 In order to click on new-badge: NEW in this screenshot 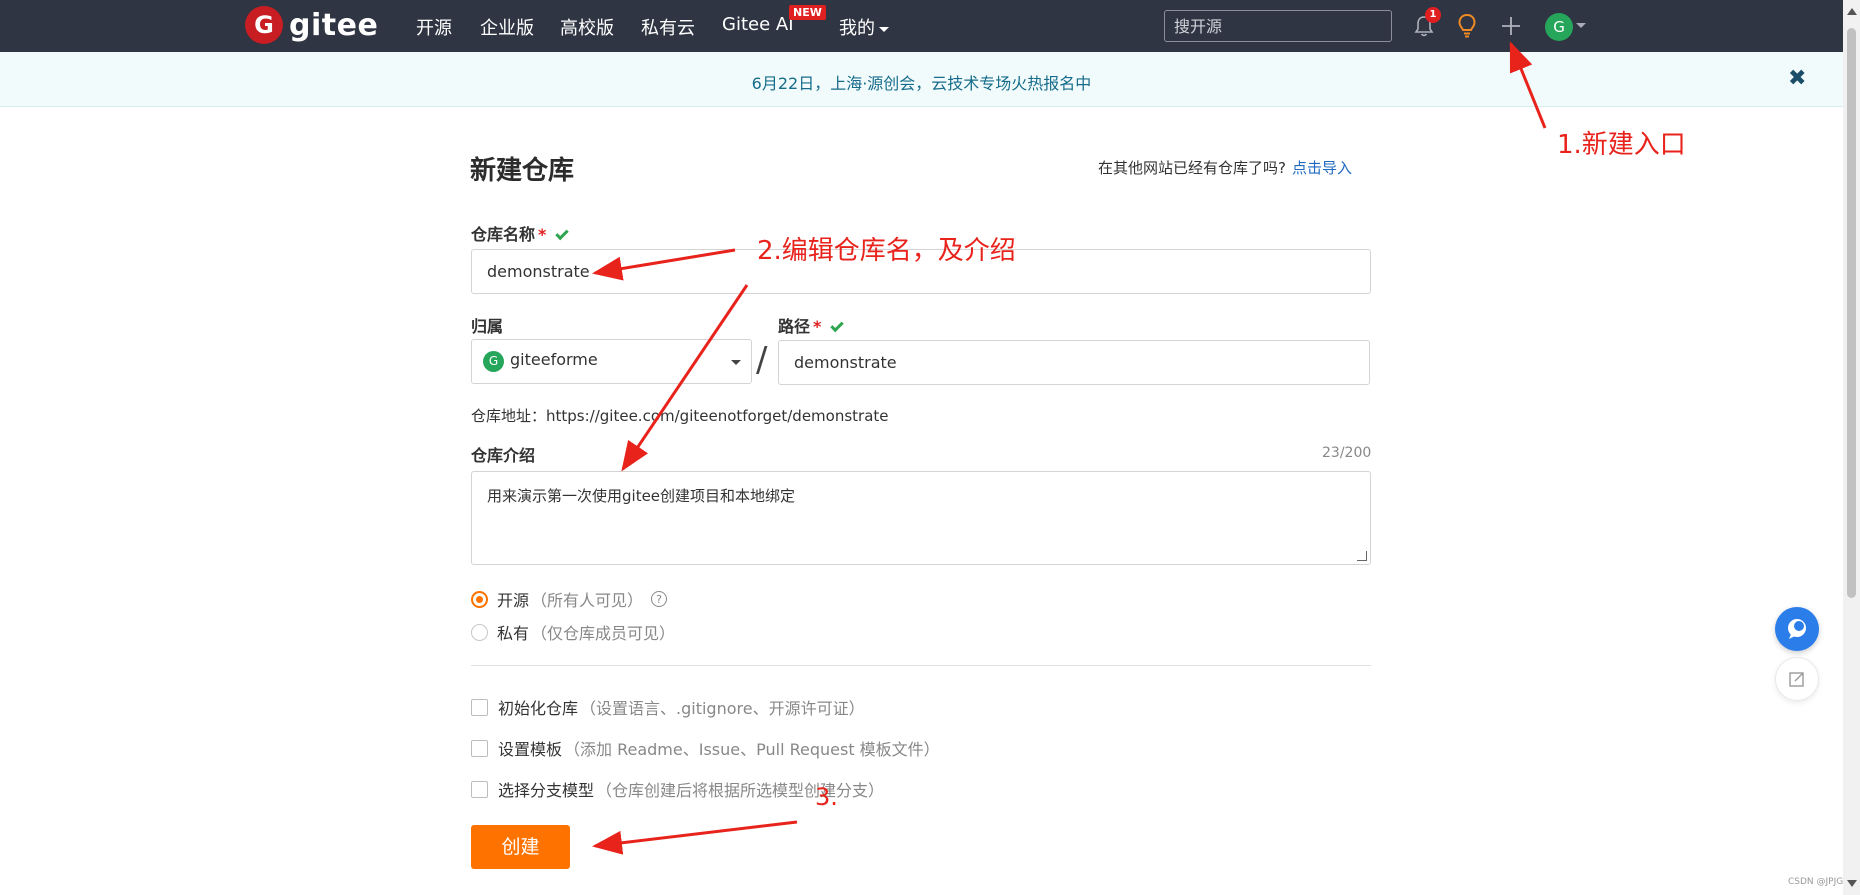, I will do `click(807, 12)`.